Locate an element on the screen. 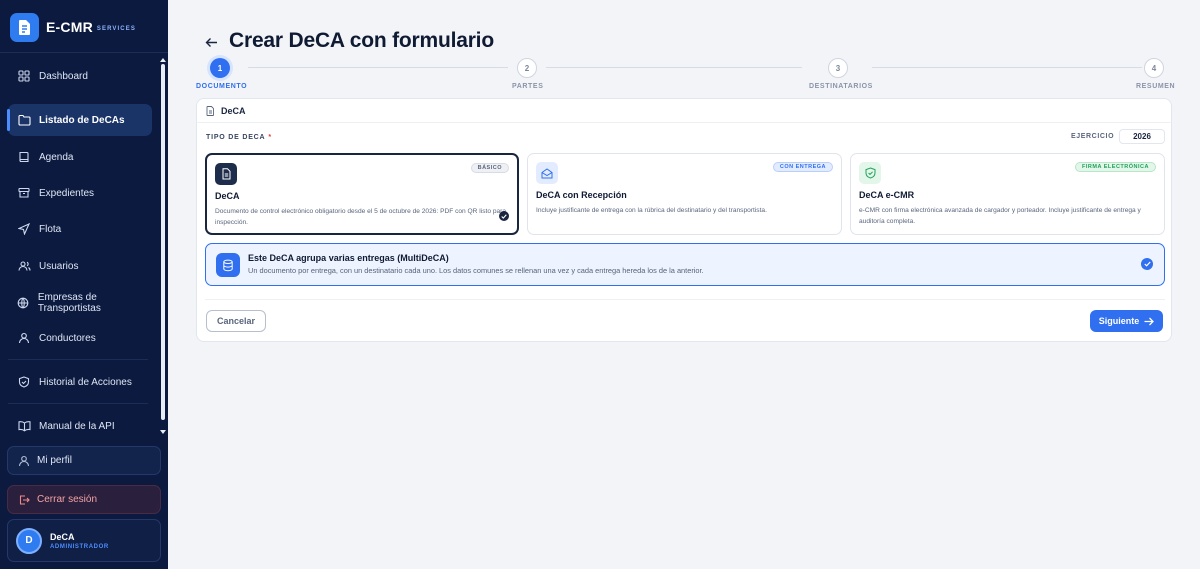 Image resolution: width=1200 pixels, height=569 pixels. avatar: D is located at coordinates (29, 540).